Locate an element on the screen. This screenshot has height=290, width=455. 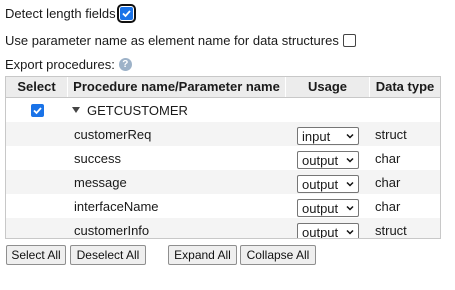
parameter-row: interfaceName output char is located at coordinates (223, 206).